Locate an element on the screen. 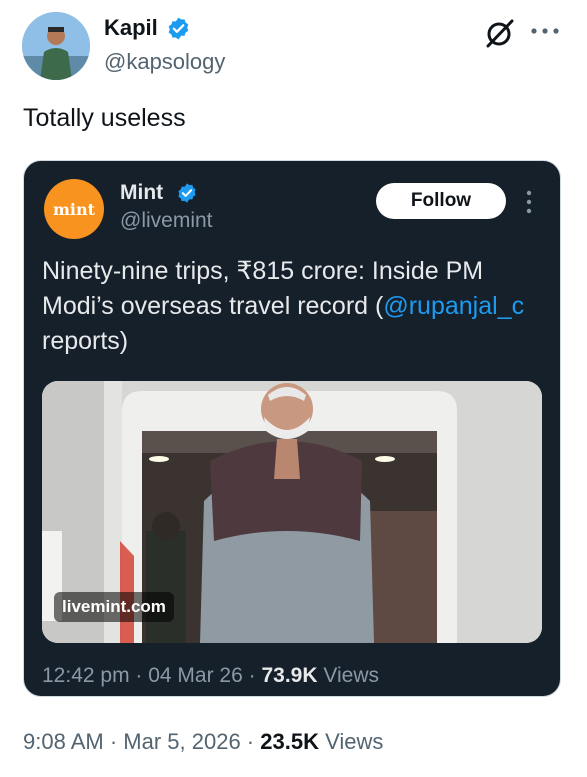 Image resolution: width=587 pixels, height=777 pixels. quoted-more-icon is located at coordinates (529, 202).